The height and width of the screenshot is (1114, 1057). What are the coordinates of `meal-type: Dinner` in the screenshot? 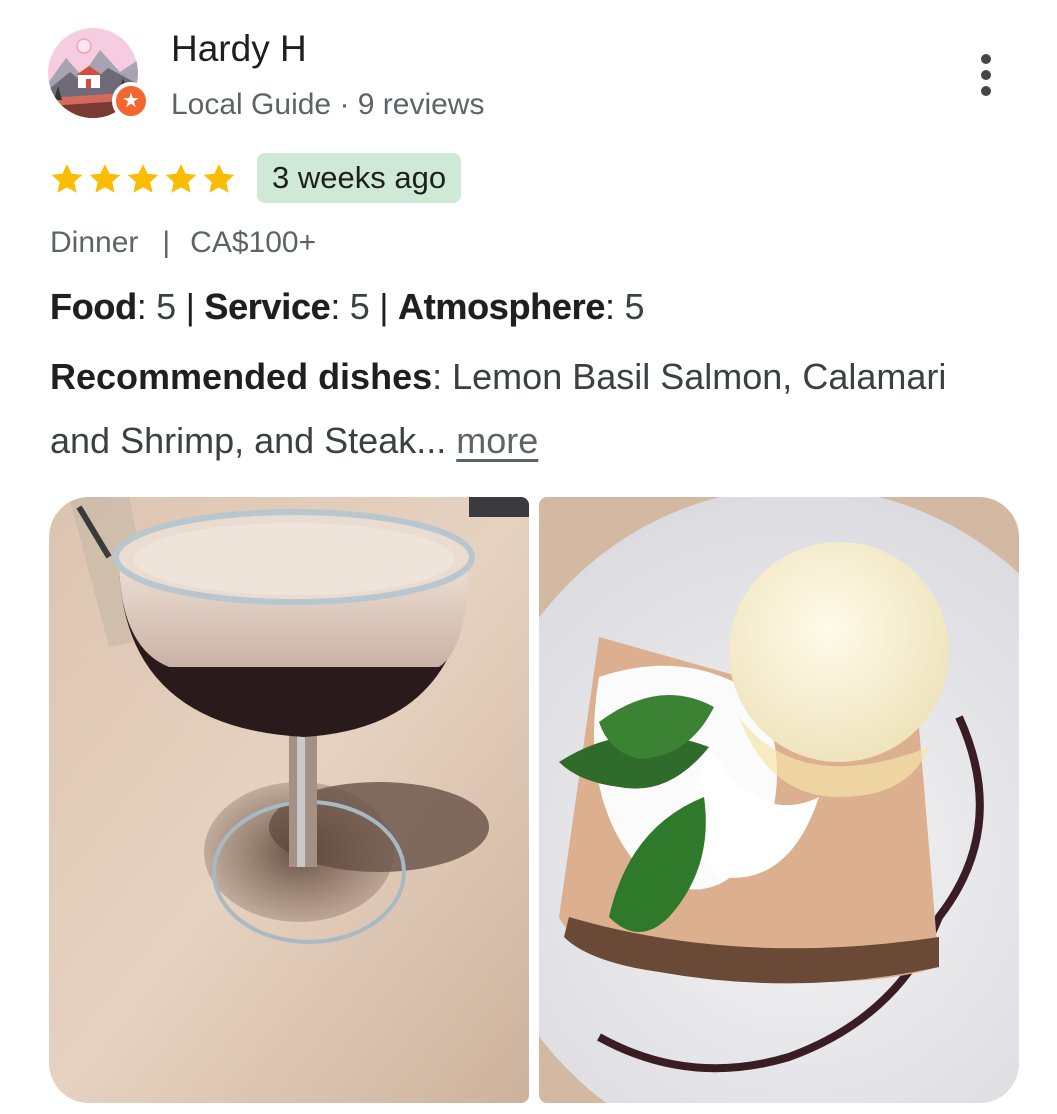 It's located at (94, 242).